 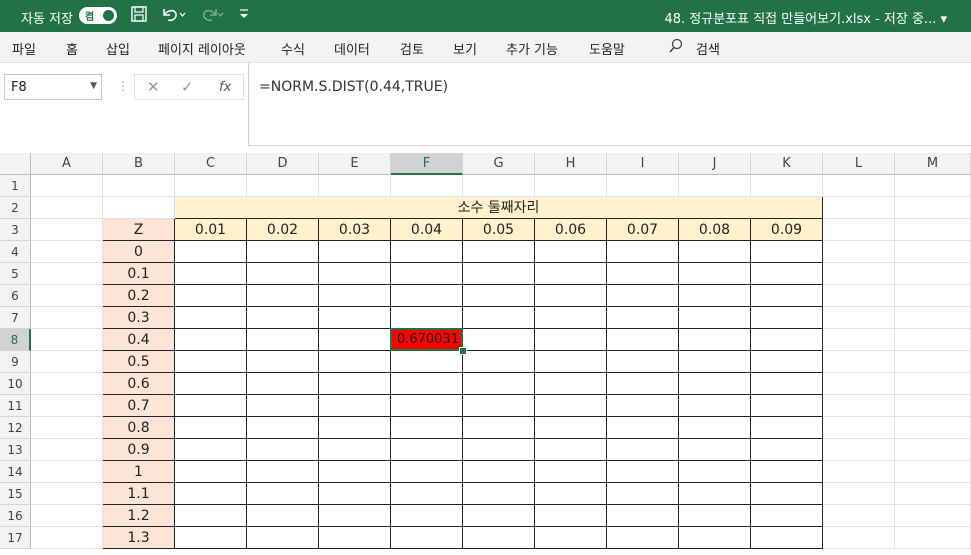 What do you see at coordinates (211, 230) in the screenshot?
I see `decimal-header-cell: 0.01` at bounding box center [211, 230].